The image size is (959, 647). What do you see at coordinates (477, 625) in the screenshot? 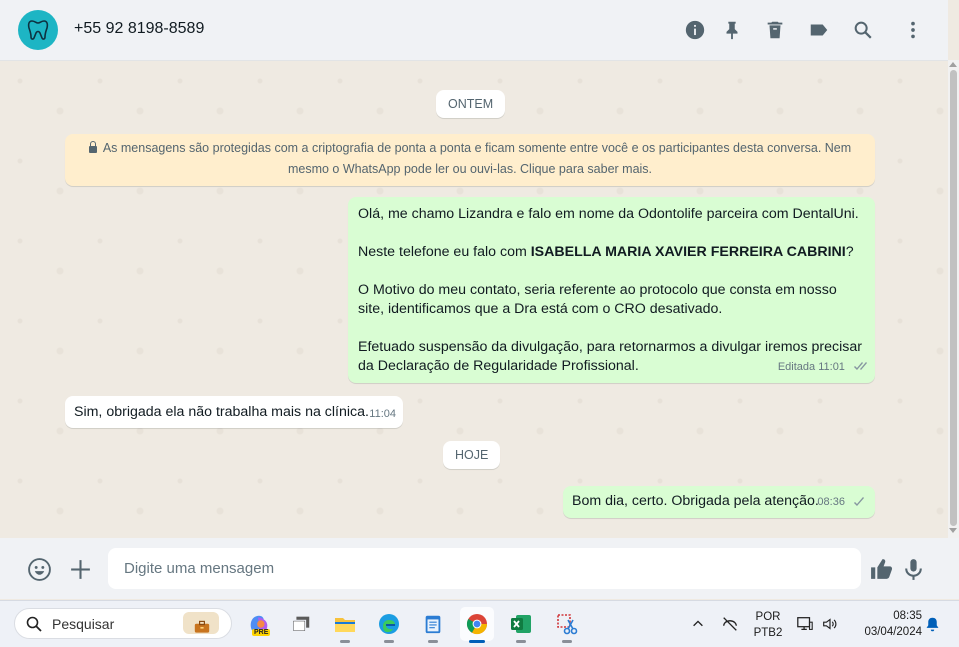
I see `chrome-icon` at bounding box center [477, 625].